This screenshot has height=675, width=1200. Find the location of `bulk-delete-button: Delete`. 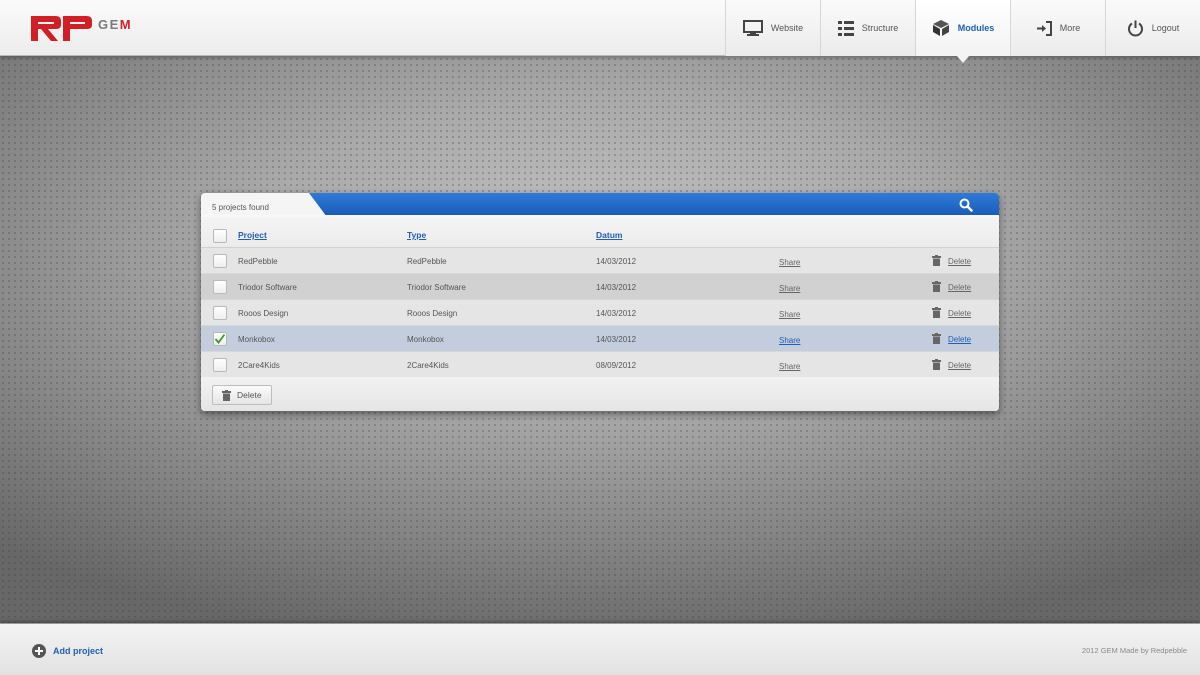

bulk-delete-button: Delete is located at coordinates (242, 395).